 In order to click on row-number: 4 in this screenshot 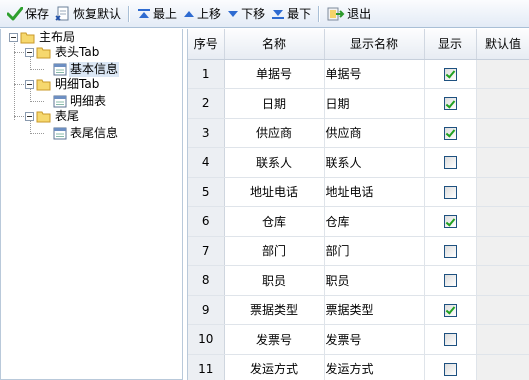, I will do `click(206, 162)`.